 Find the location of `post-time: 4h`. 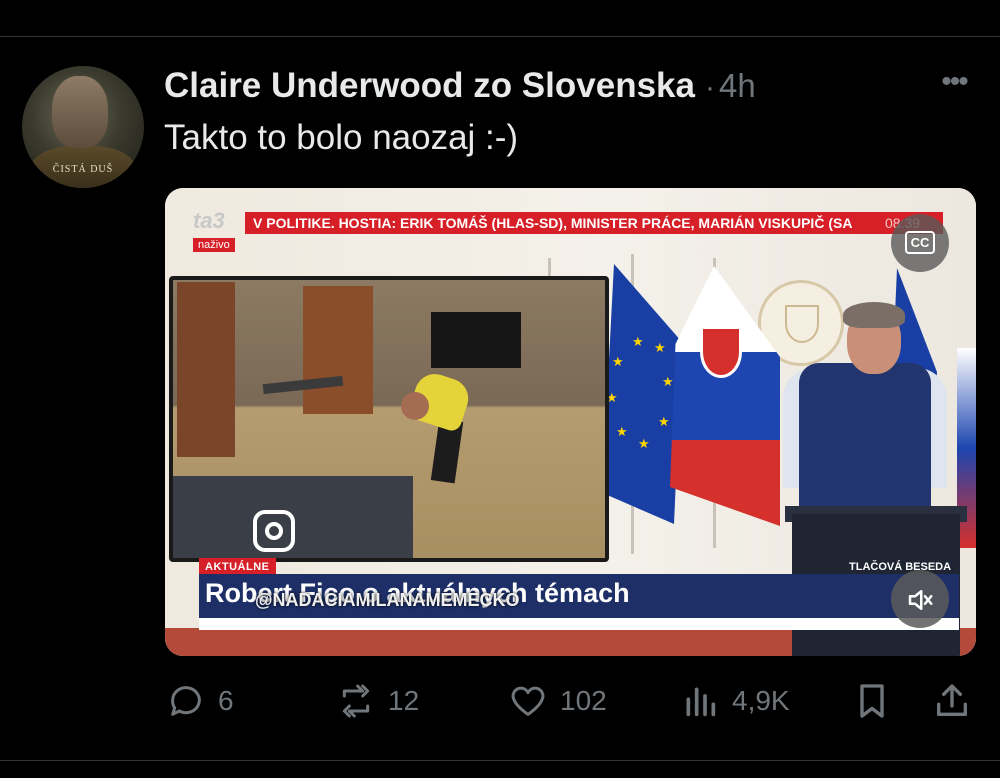

post-time: 4h is located at coordinates (737, 86).